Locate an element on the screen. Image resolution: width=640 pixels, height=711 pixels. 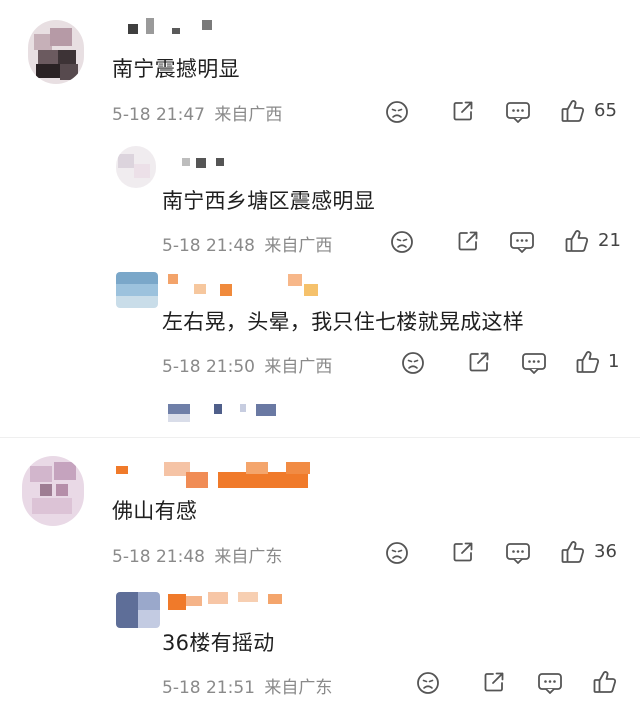
comment-text: 南宁震撼明显 is located at coordinates (176, 69).